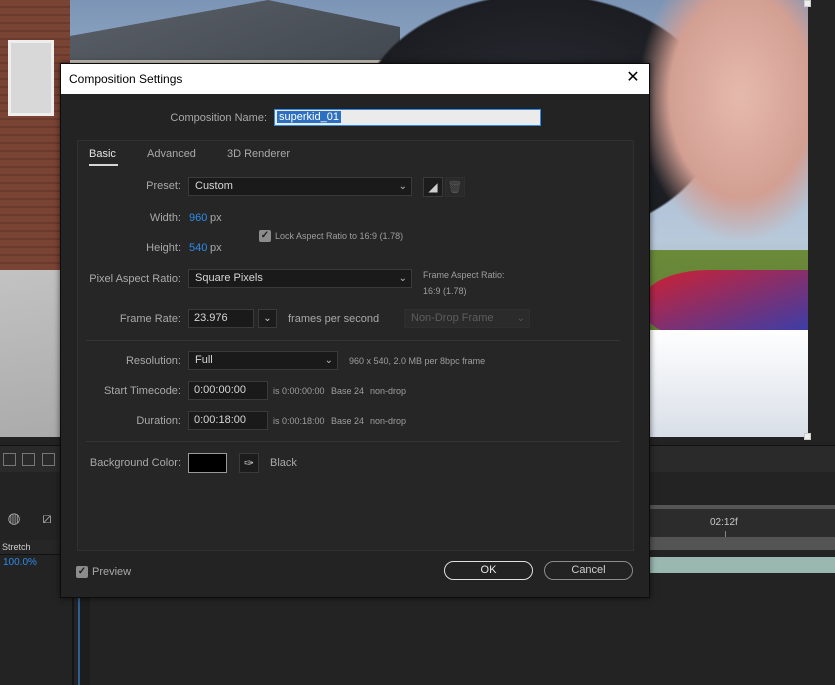 This screenshot has width=835, height=685. Describe the element at coordinates (198, 248) in the screenshot. I see `height-value: 540` at that location.